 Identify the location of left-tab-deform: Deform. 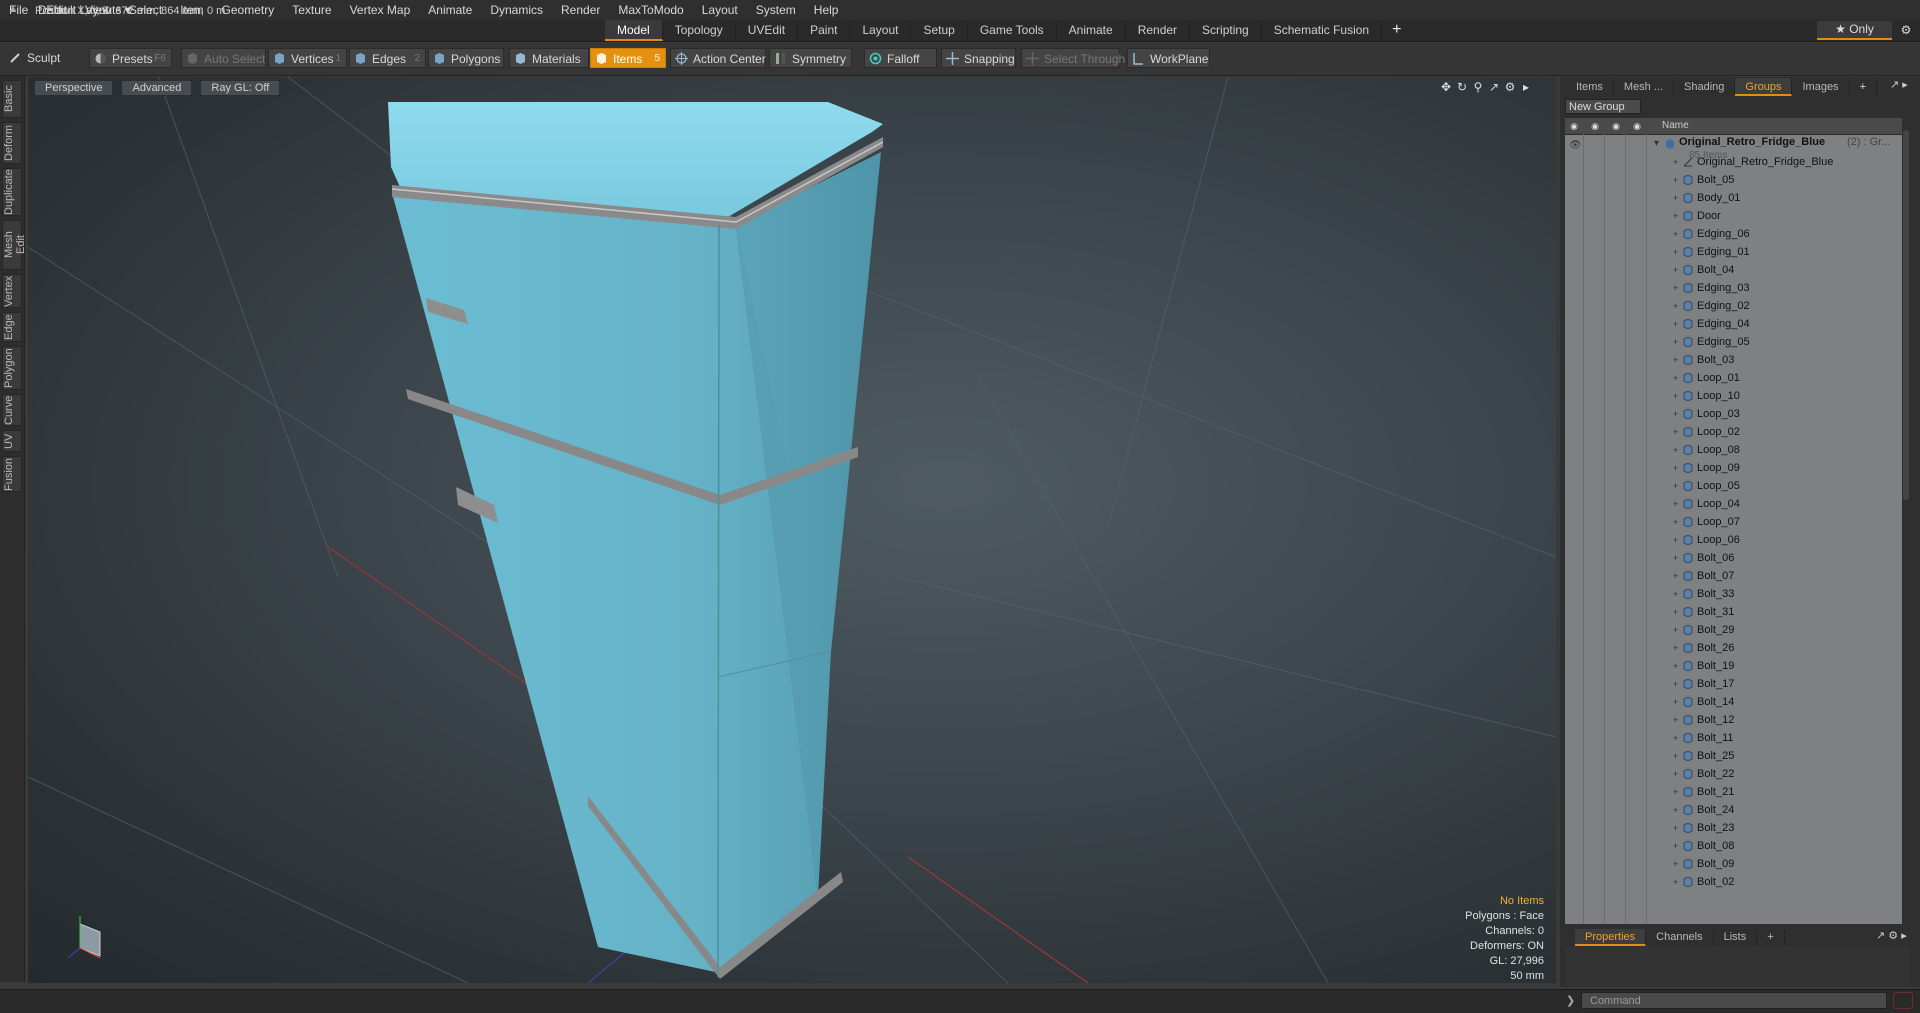
(12, 143).